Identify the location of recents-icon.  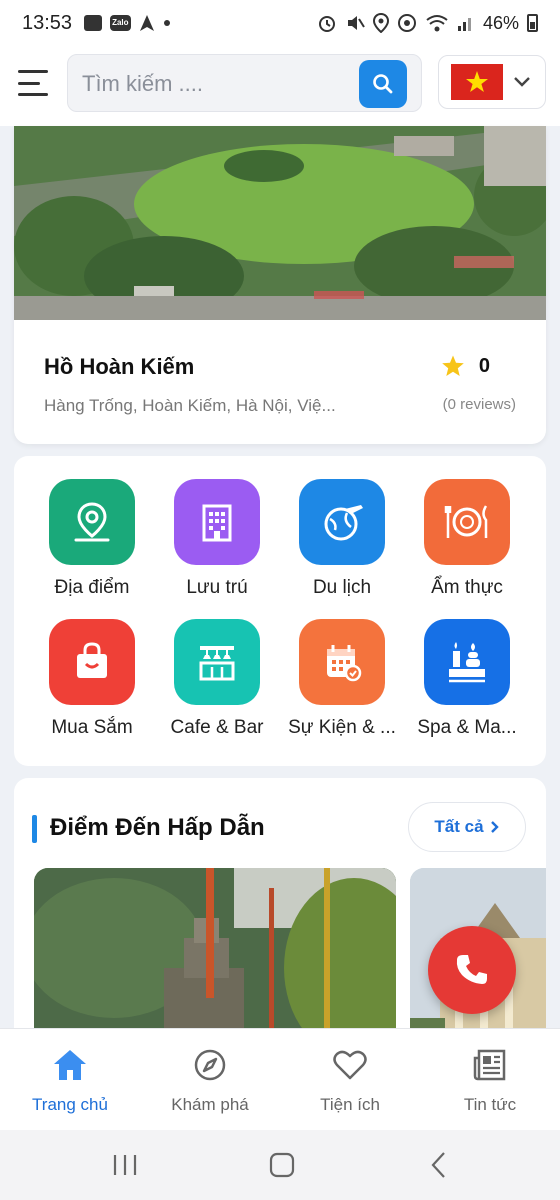
(125, 1165).